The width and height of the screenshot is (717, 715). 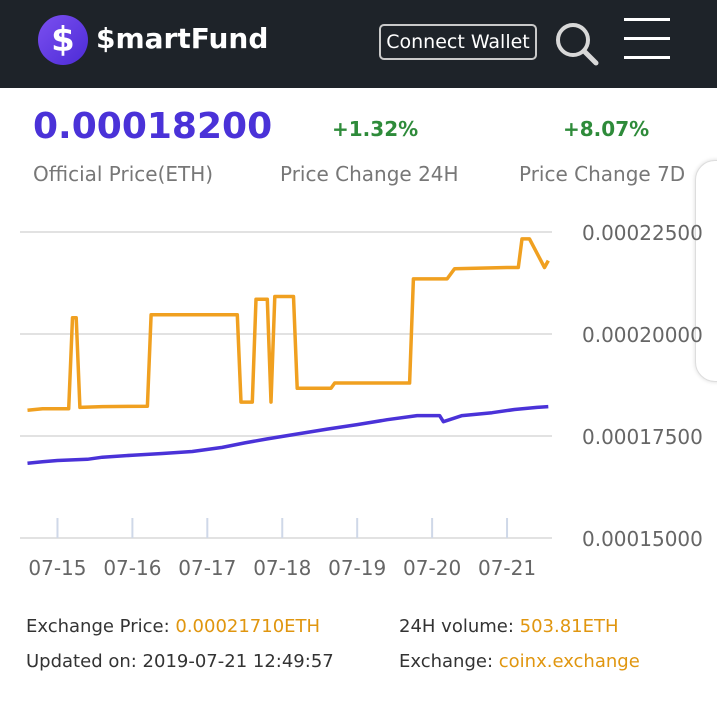 I want to click on updated-label: Updated on:, so click(x=84, y=661).